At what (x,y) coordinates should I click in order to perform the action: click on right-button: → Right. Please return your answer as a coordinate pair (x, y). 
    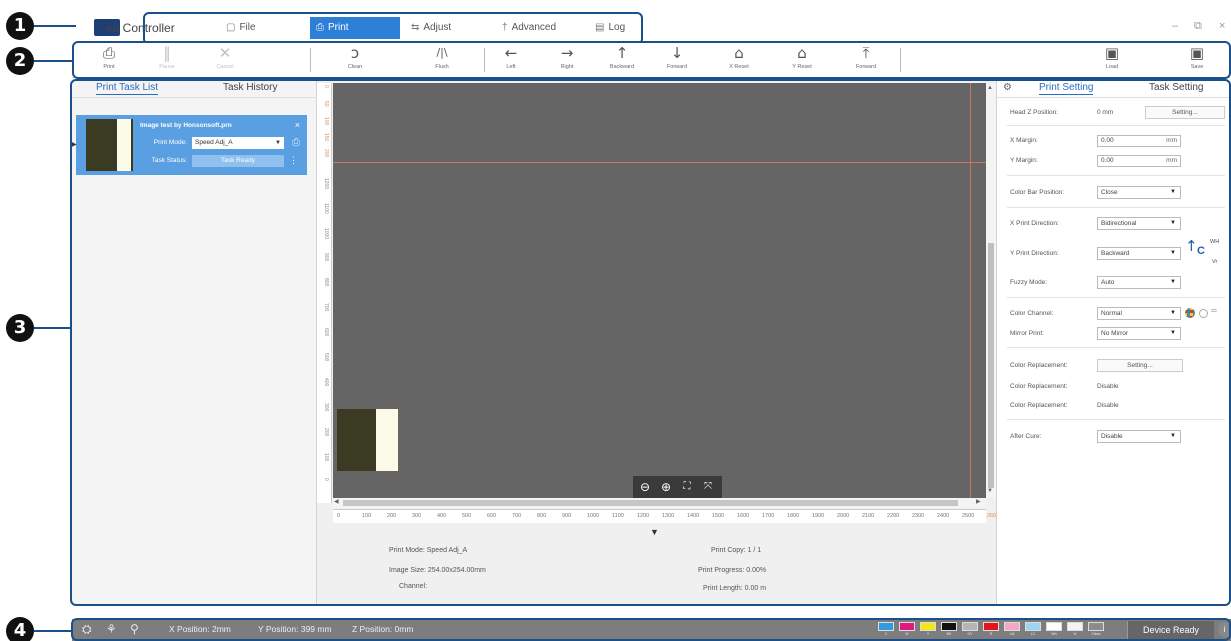
    Looking at the image, I should click on (567, 57).